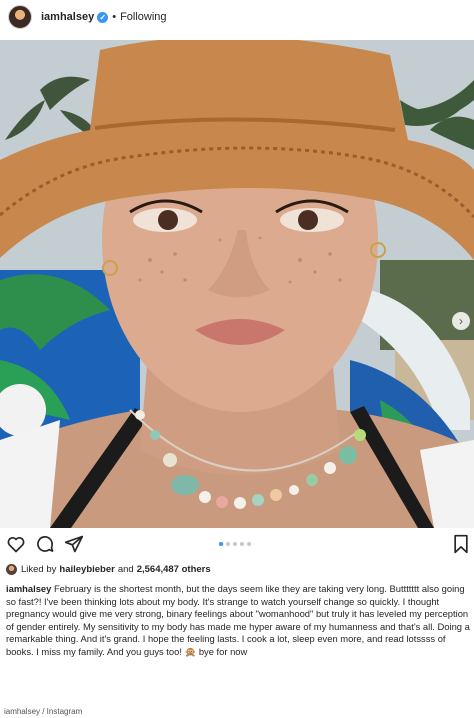 Image resolution: width=474 pixels, height=718 pixels. I want to click on comment-icon, so click(45, 544).